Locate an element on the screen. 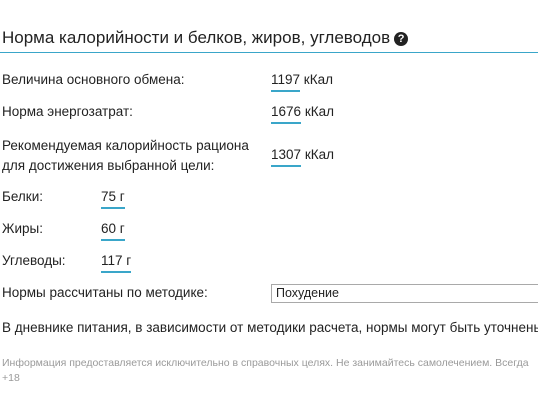  fat-number: 60 г is located at coordinates (113, 230).